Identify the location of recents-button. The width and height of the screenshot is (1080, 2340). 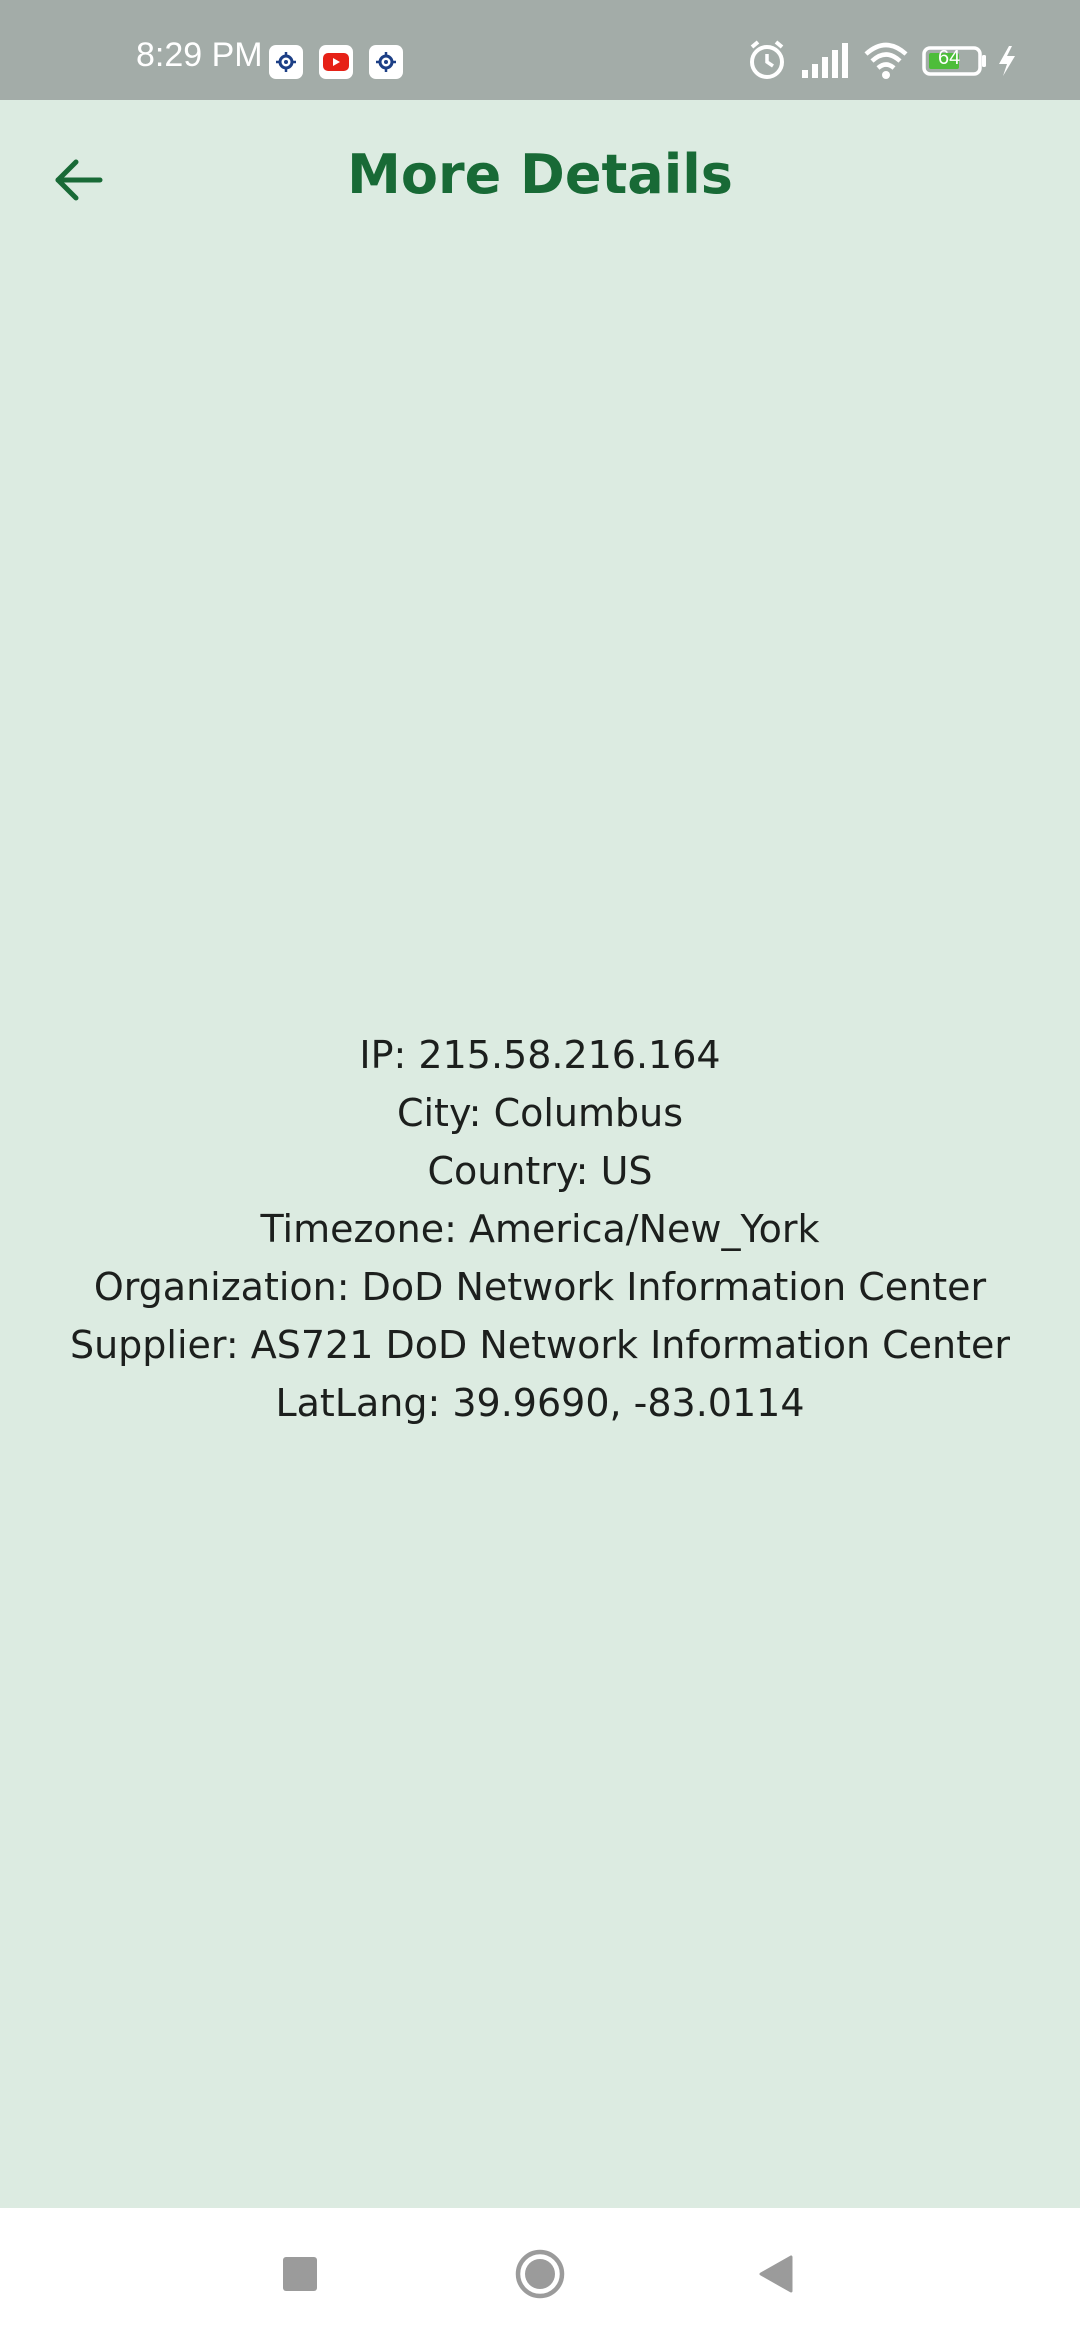
(300, 2274).